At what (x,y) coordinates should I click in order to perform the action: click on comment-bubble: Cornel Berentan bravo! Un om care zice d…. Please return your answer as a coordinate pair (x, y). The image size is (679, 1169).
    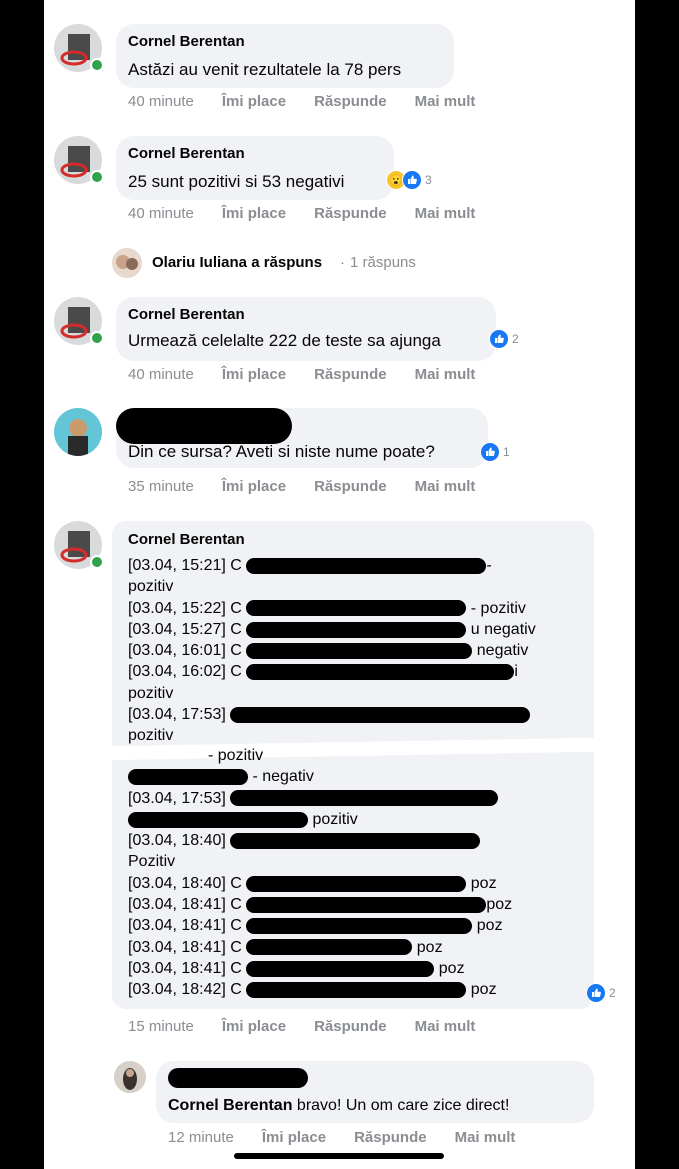
    Looking at the image, I should click on (375, 1092).